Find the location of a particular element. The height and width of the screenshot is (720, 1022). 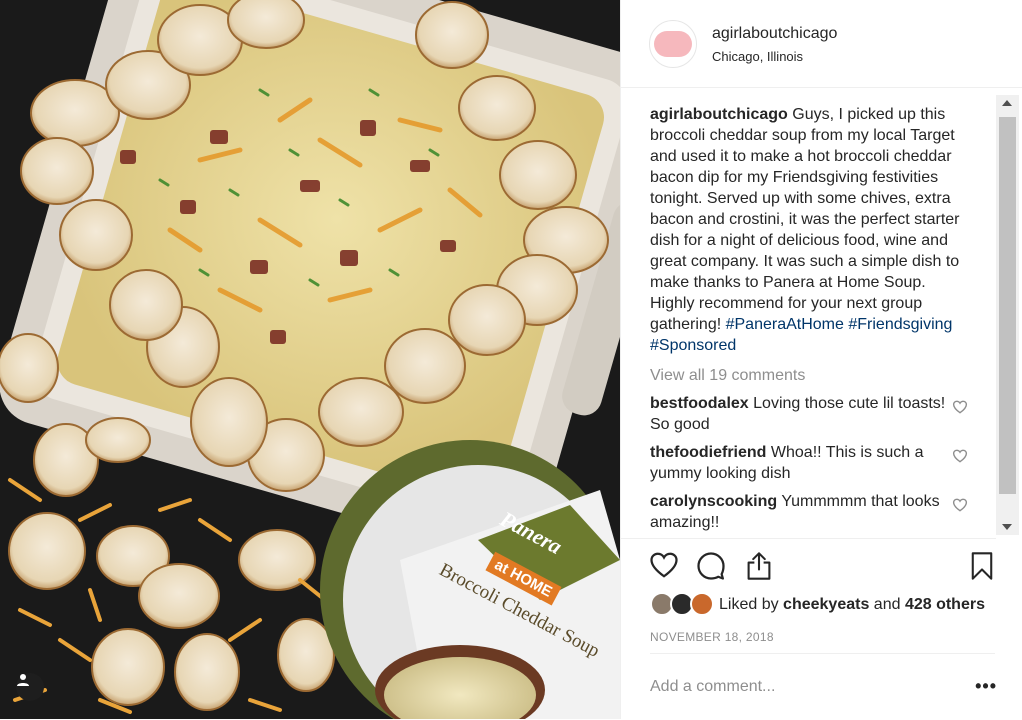

scroll-up-arrow-icon is located at coordinates (1007, 103).